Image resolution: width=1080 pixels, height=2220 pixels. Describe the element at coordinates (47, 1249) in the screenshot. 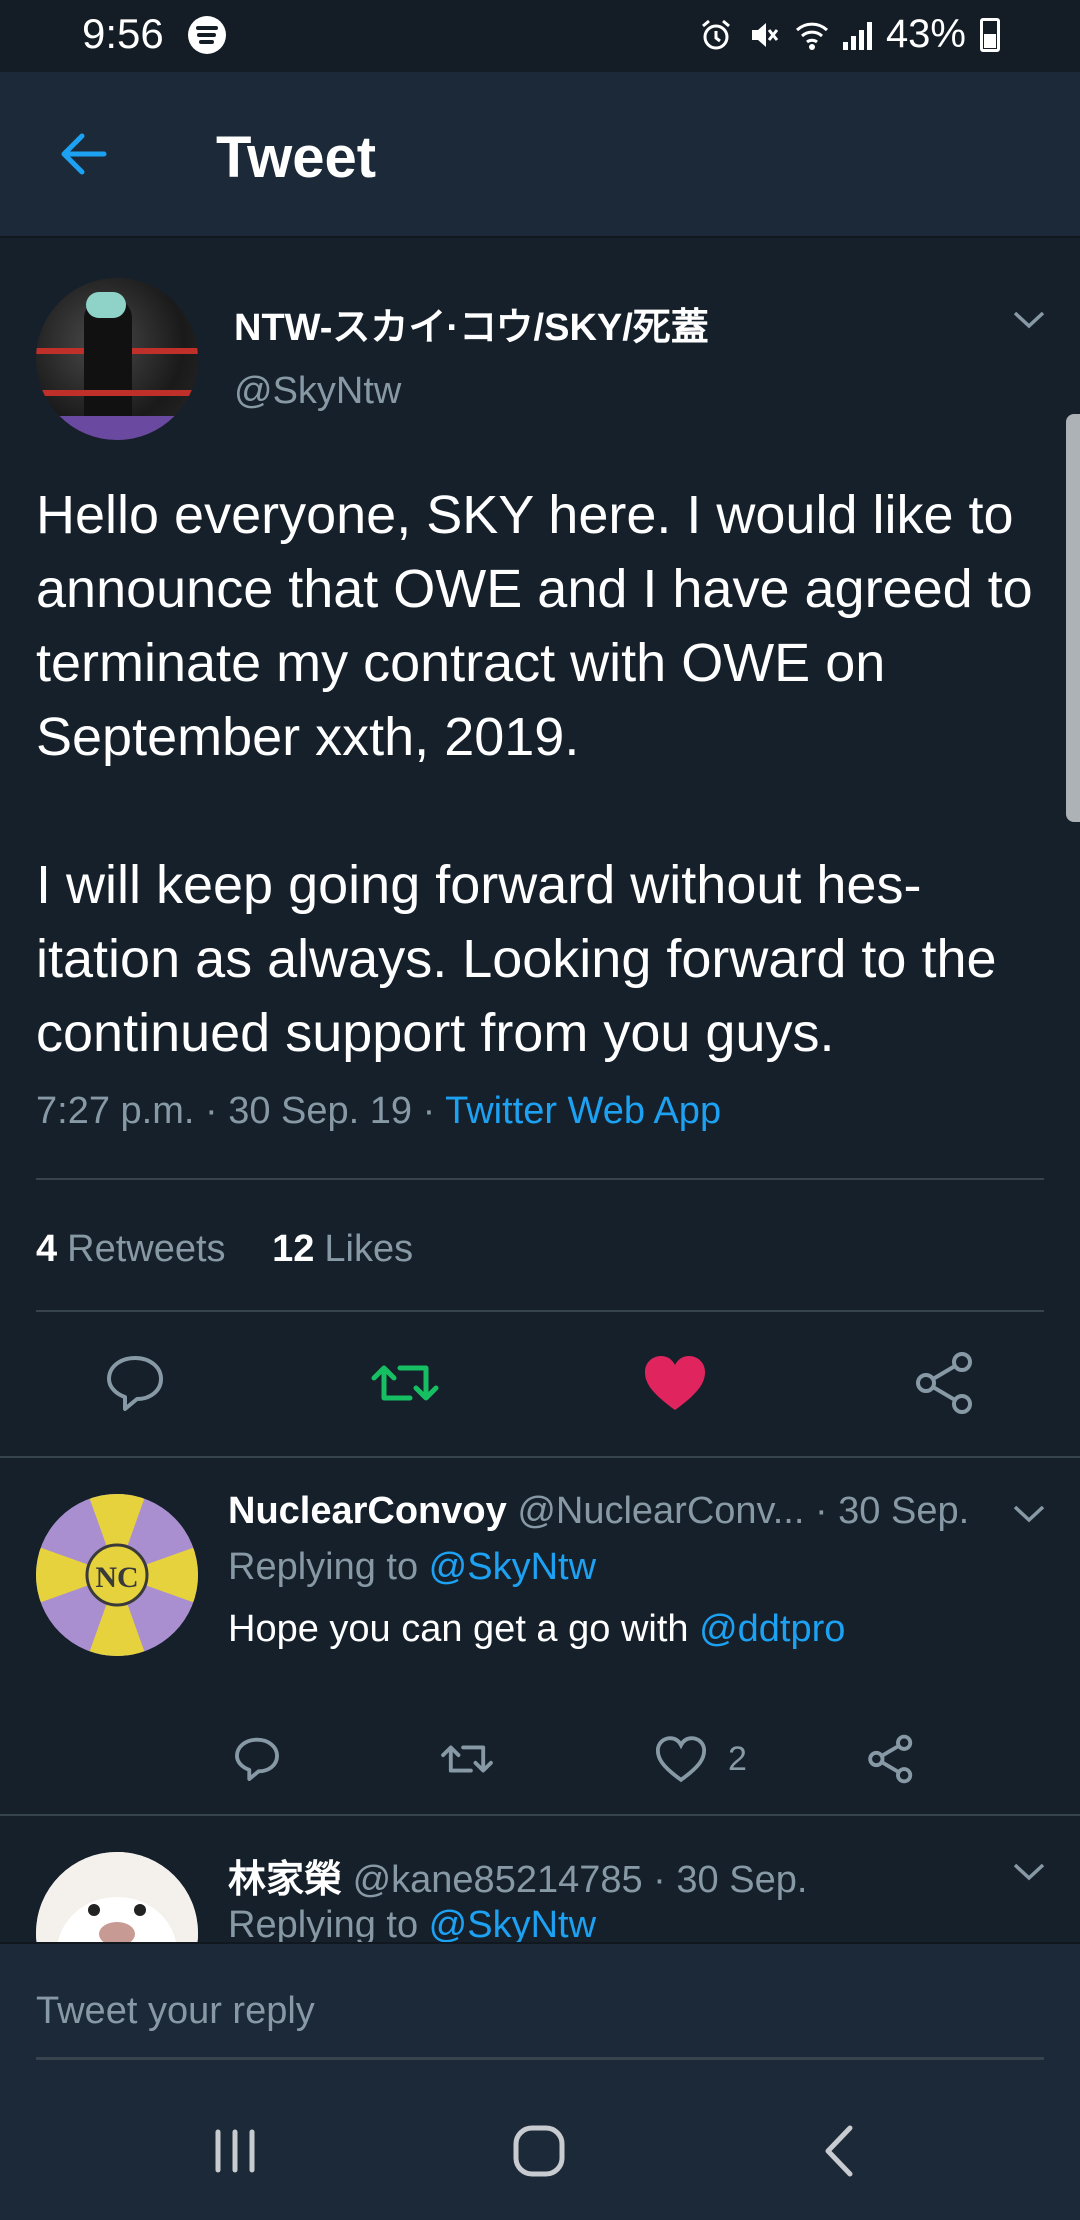

I see `retweets-count: 4` at that location.